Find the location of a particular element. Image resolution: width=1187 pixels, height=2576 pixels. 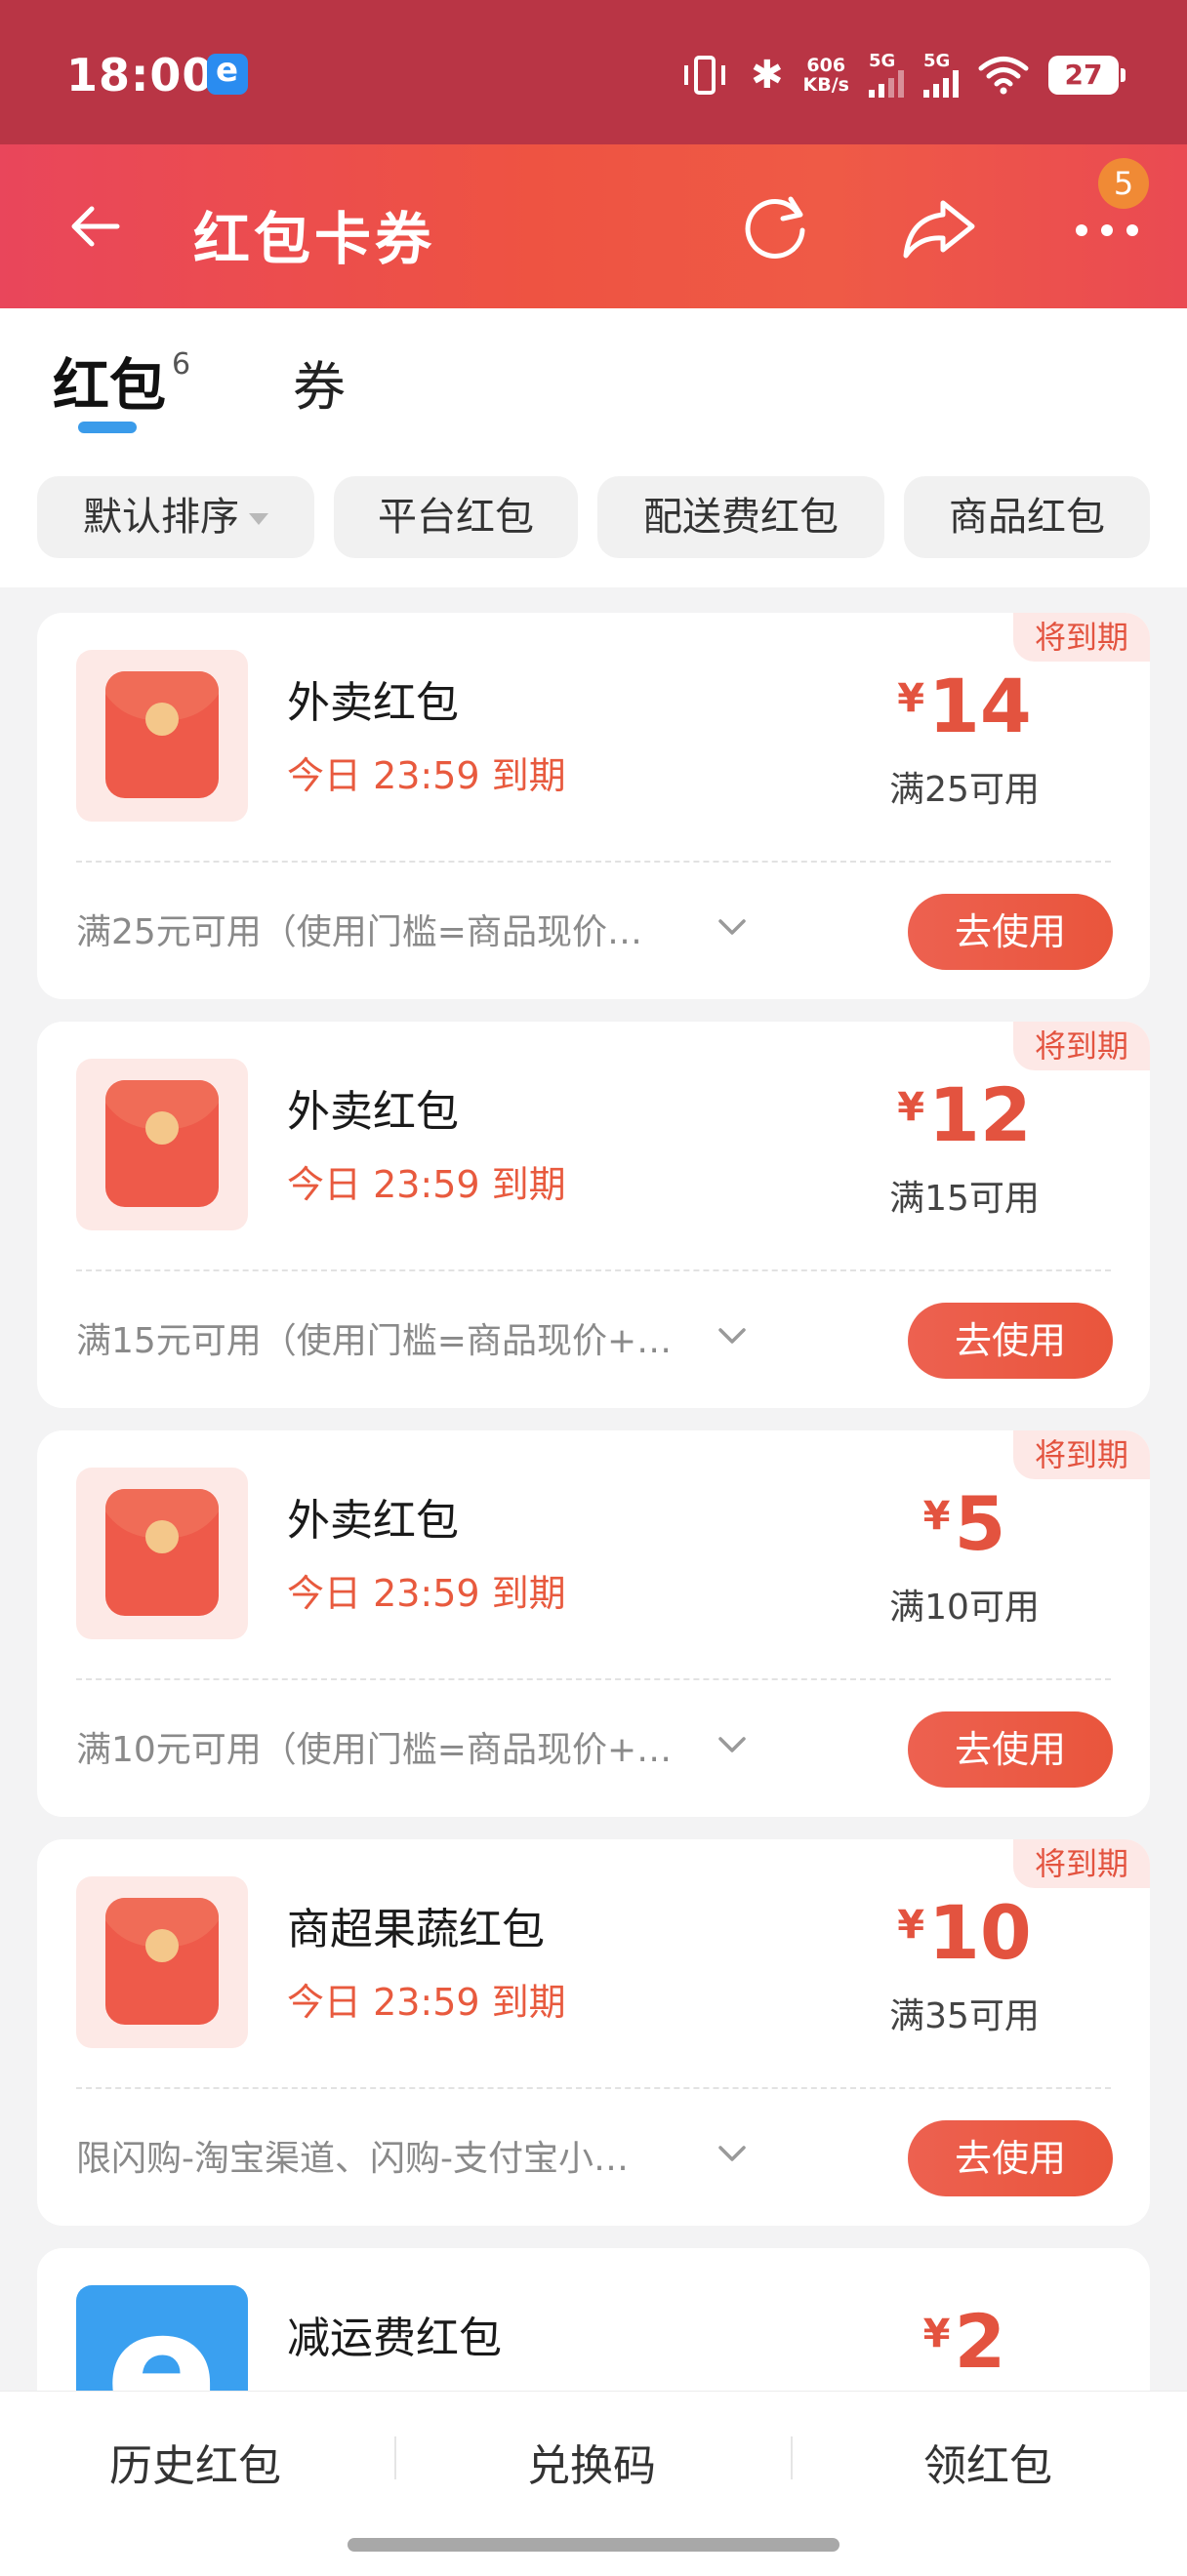

status-time: 18:00 is located at coordinates (140, 75).